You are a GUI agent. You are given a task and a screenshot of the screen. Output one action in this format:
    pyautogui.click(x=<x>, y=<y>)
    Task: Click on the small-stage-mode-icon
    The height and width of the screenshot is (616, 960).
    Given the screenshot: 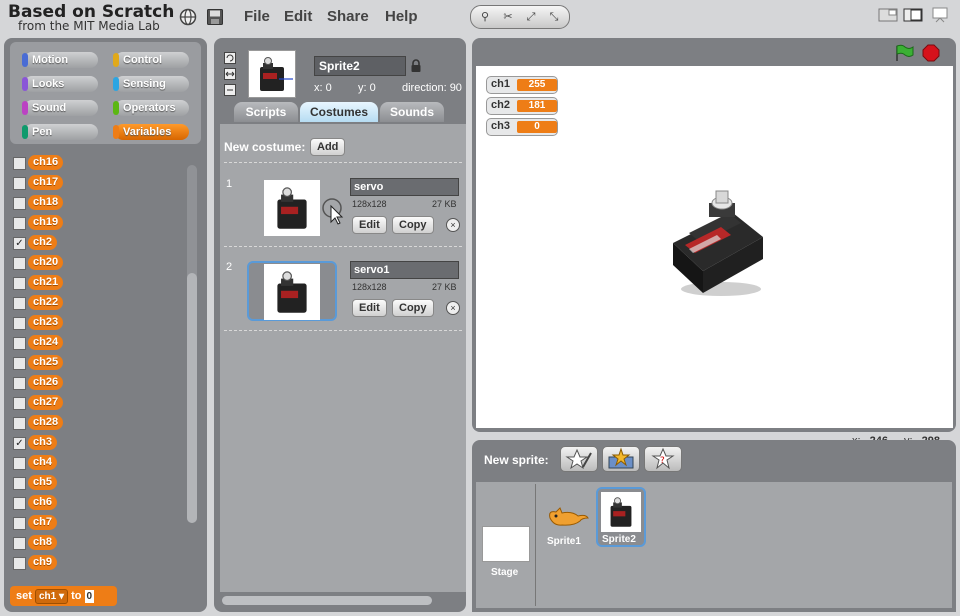 What is the action you would take?
    pyautogui.click(x=888, y=15)
    